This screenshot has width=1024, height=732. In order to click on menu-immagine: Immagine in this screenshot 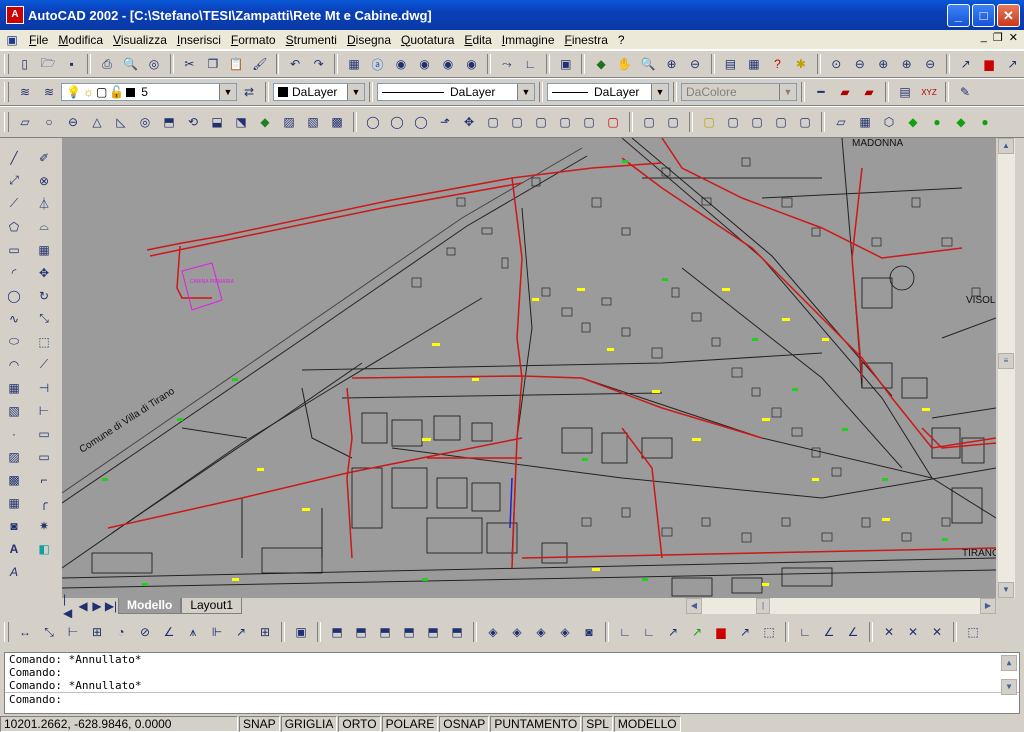, I will do `click(528, 40)`.